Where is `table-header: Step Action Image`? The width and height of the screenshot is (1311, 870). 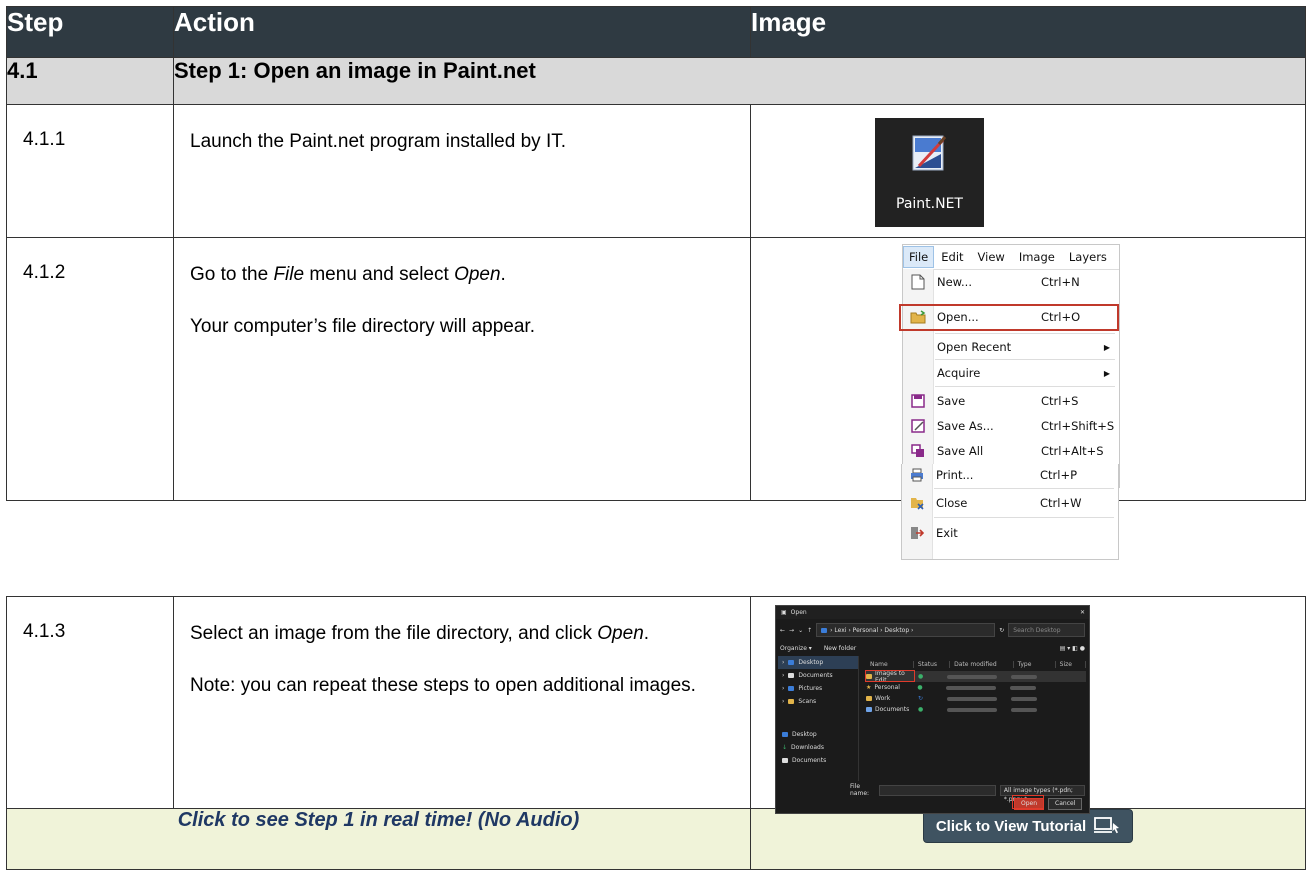
table-header: Step Action Image is located at coordinates (656, 32).